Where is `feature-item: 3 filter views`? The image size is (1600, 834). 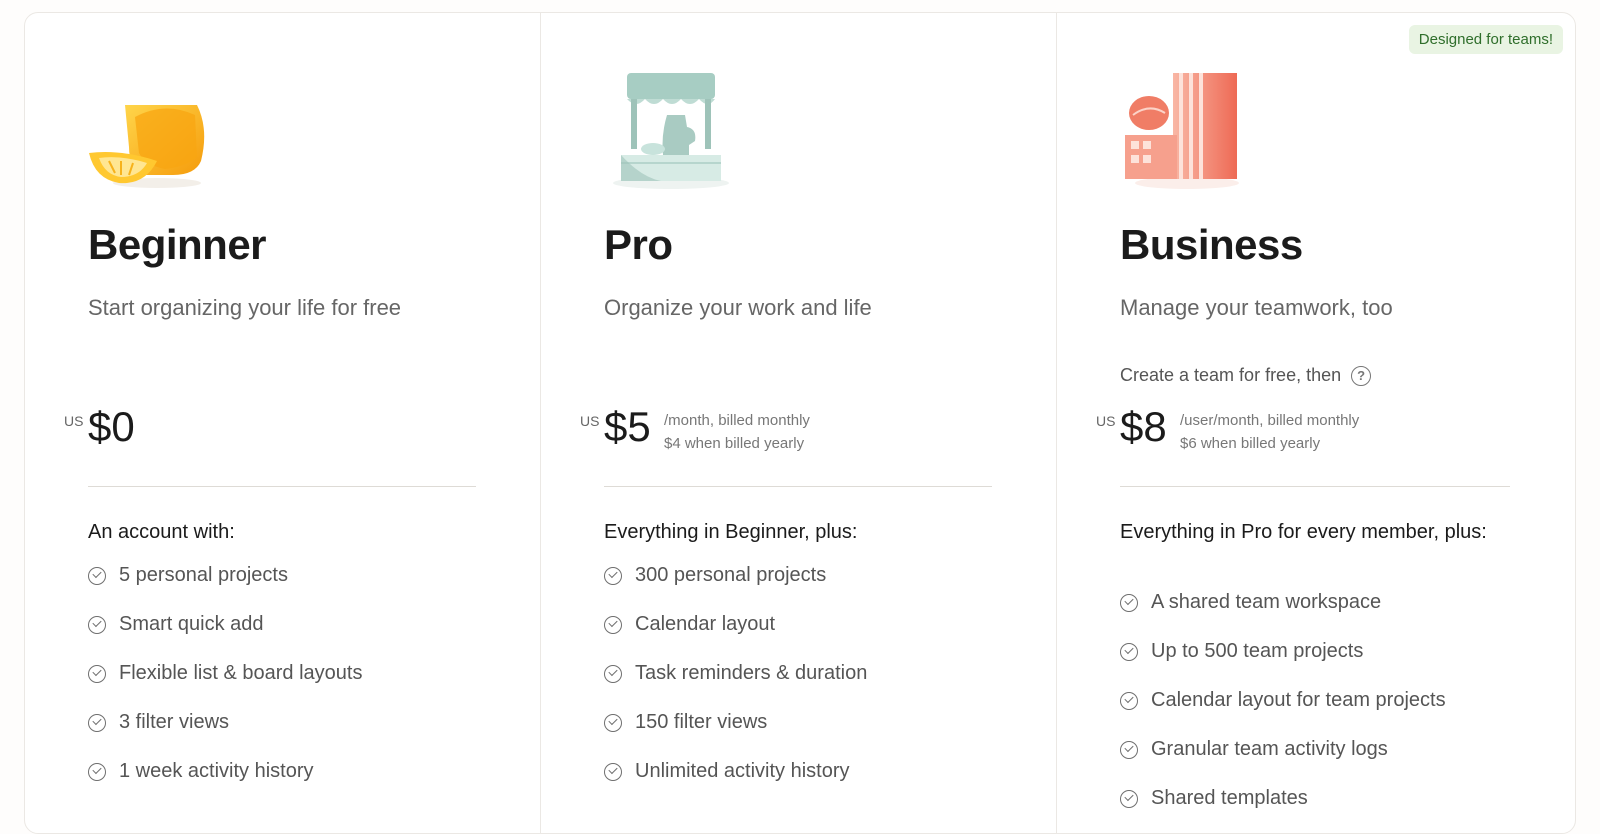
feature-item: 3 filter views is located at coordinates (225, 722).